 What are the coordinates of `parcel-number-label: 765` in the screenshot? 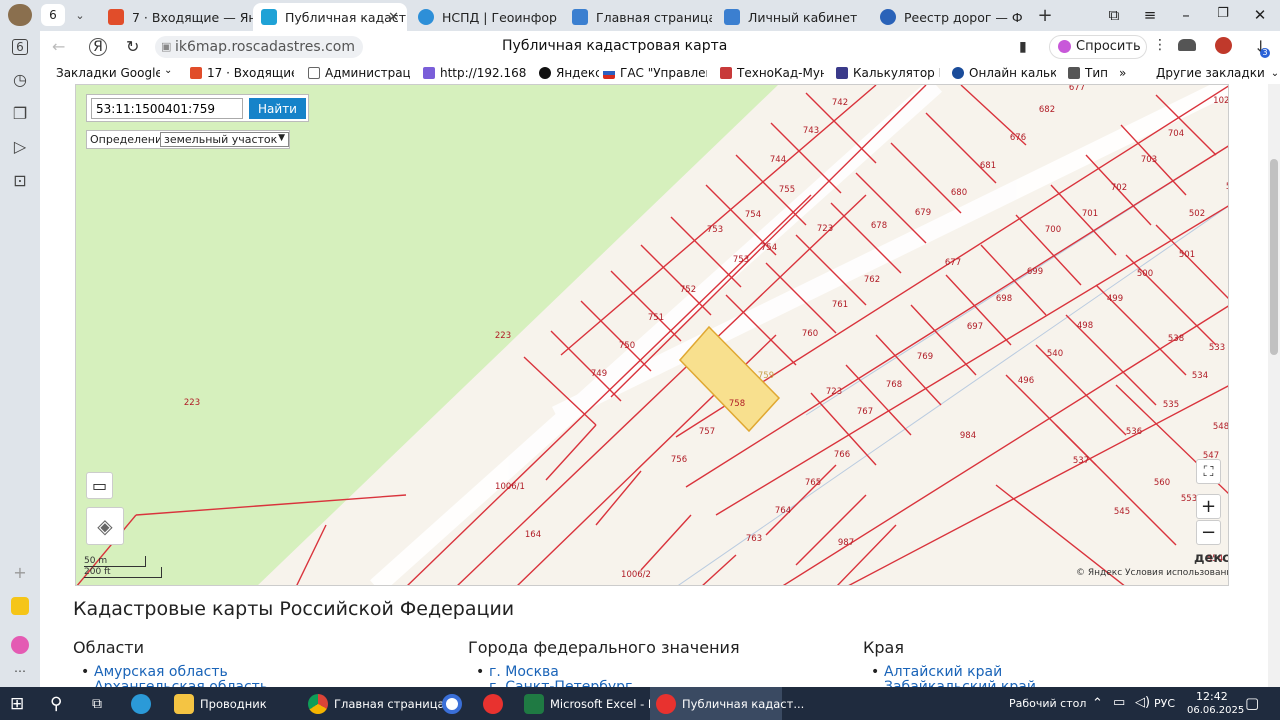 It's located at (813, 483).